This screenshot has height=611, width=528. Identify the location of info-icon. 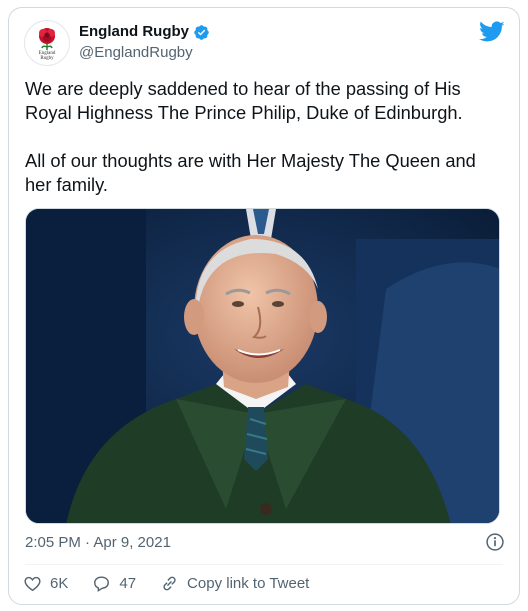
(495, 542).